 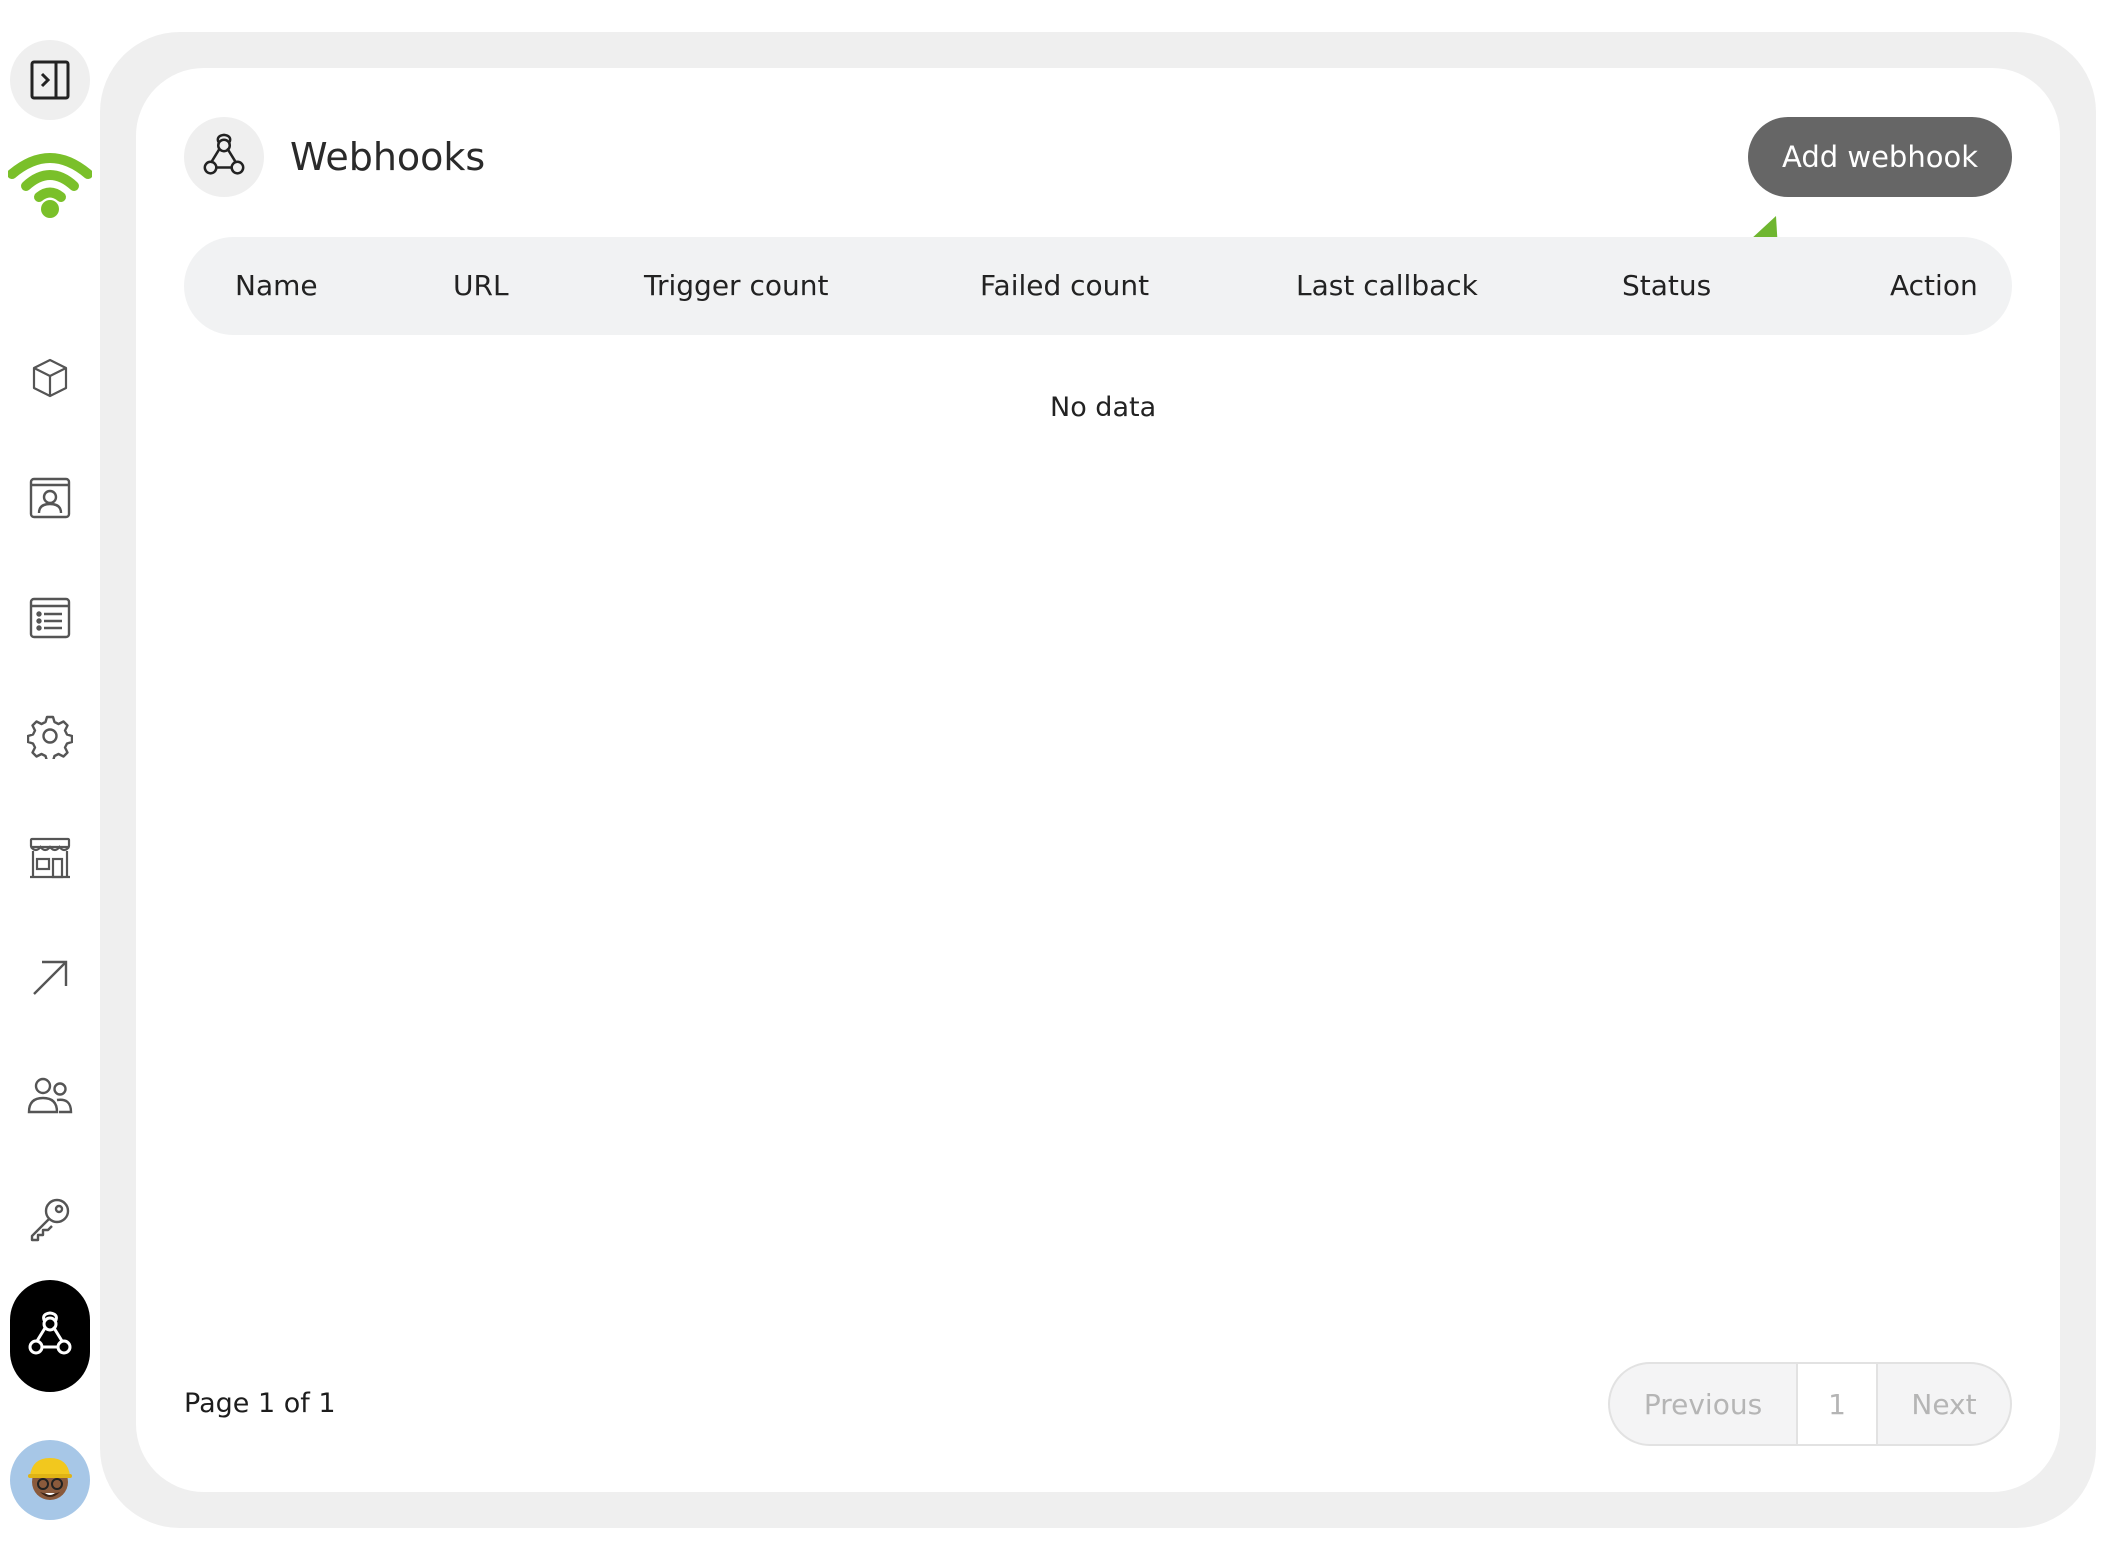 I want to click on column-header-status: Status, so click(x=1666, y=286).